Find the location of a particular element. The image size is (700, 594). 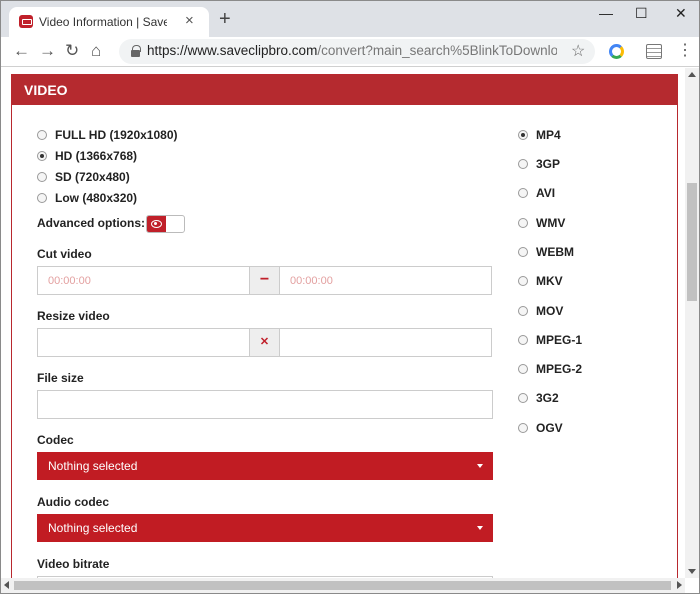

cut-end-input: 00:00:00 is located at coordinates (385, 280).